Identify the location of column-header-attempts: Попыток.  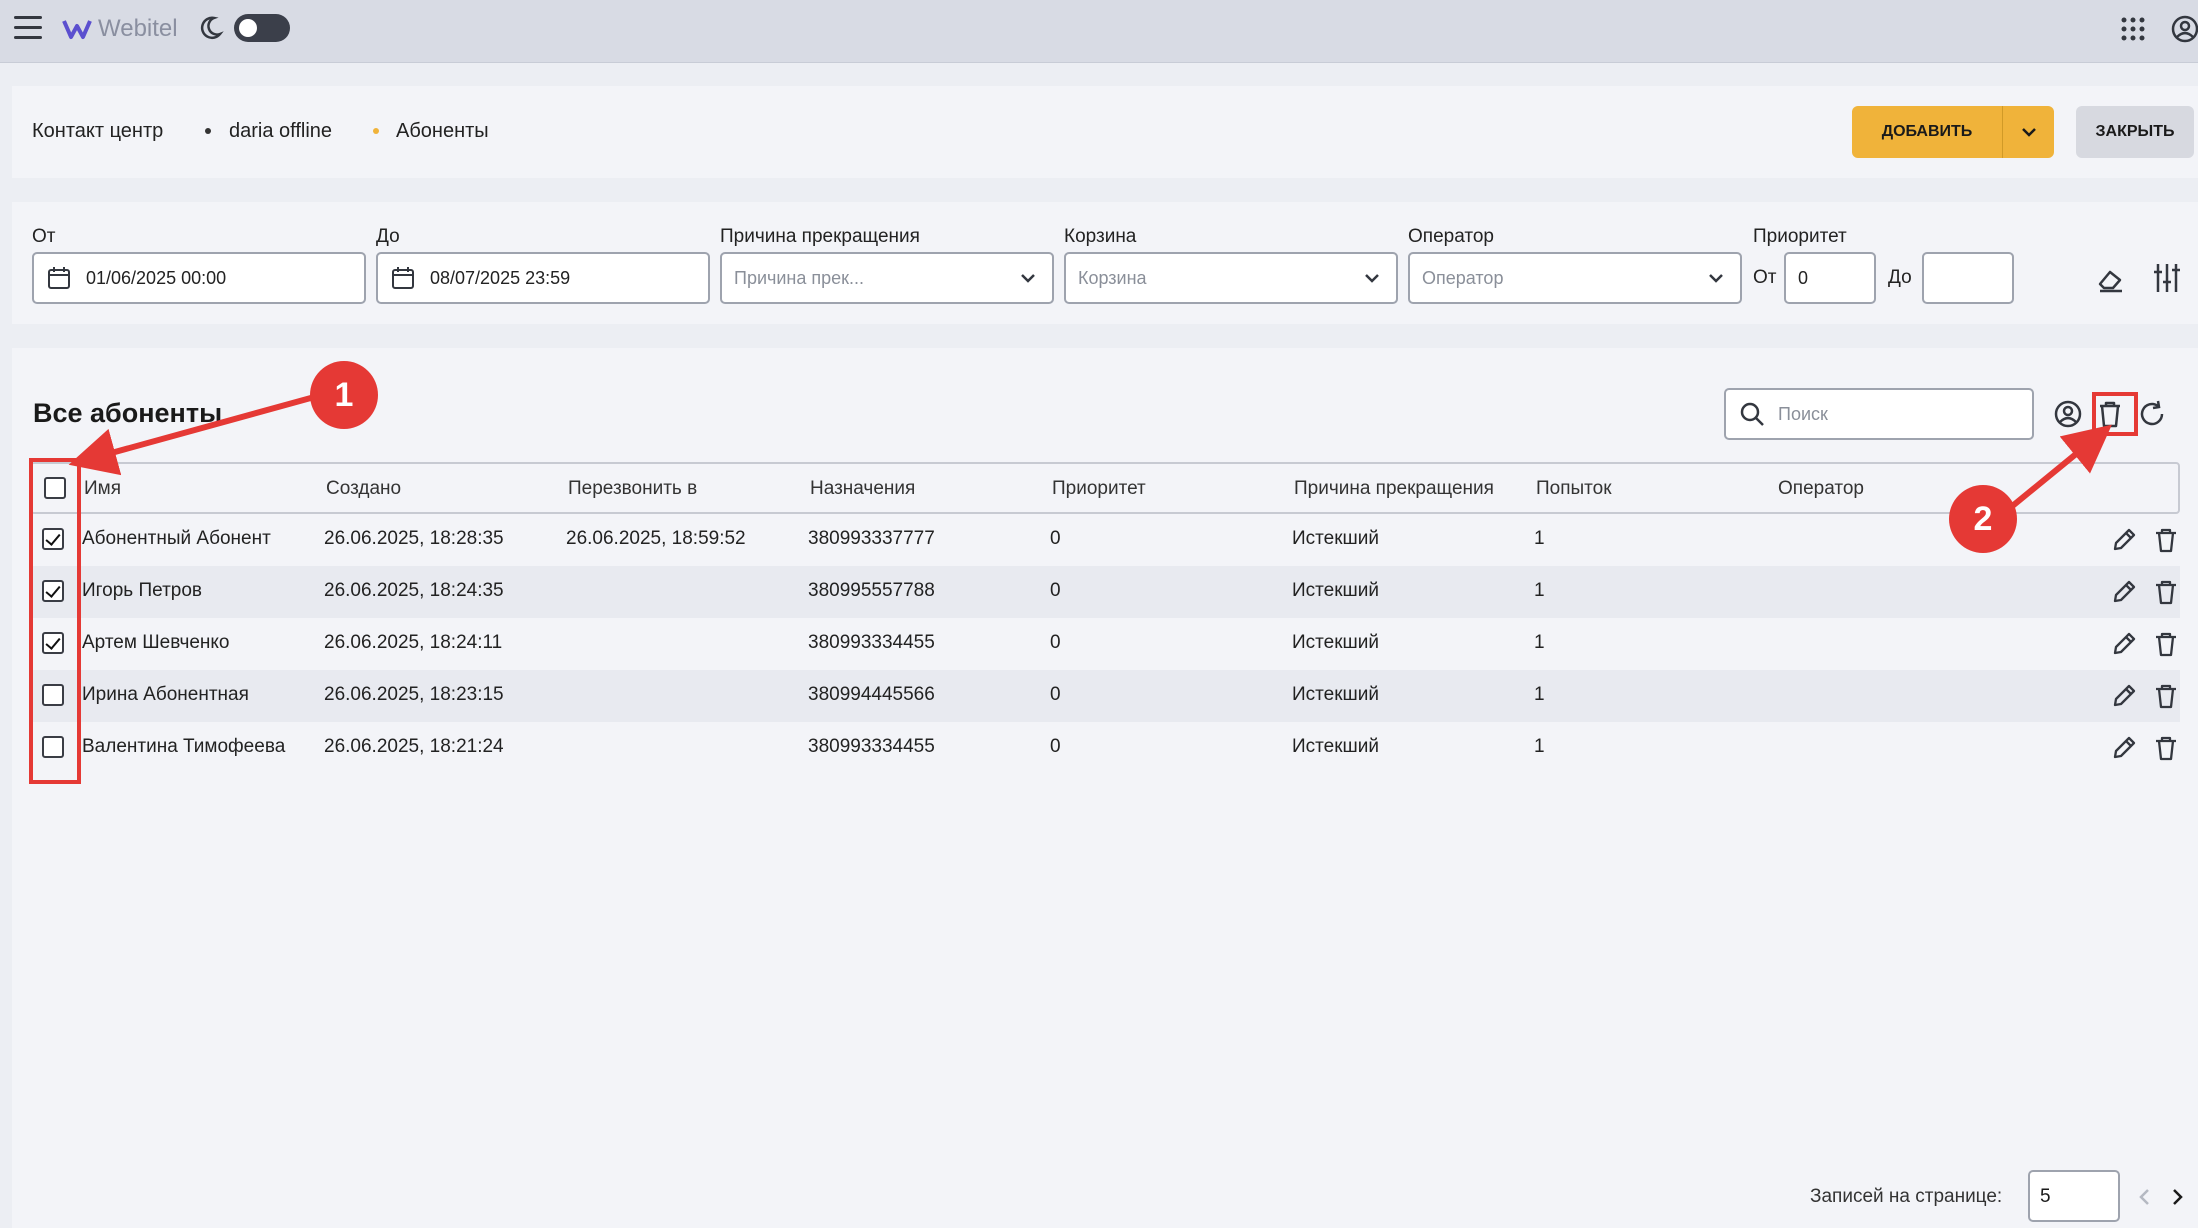
(1574, 489).